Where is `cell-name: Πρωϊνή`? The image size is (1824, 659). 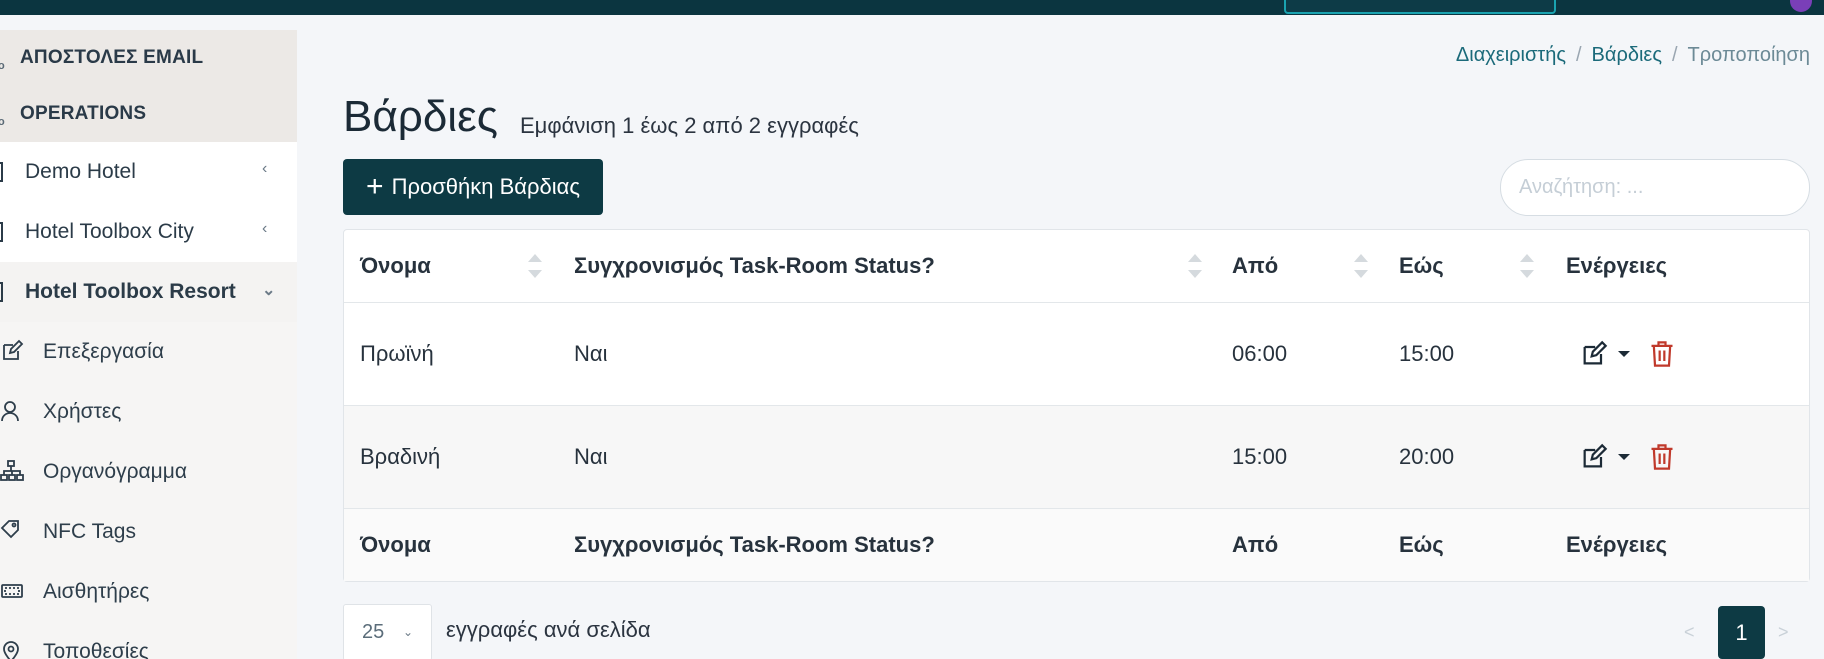
cell-name: Πρωϊνή is located at coordinates (397, 353).